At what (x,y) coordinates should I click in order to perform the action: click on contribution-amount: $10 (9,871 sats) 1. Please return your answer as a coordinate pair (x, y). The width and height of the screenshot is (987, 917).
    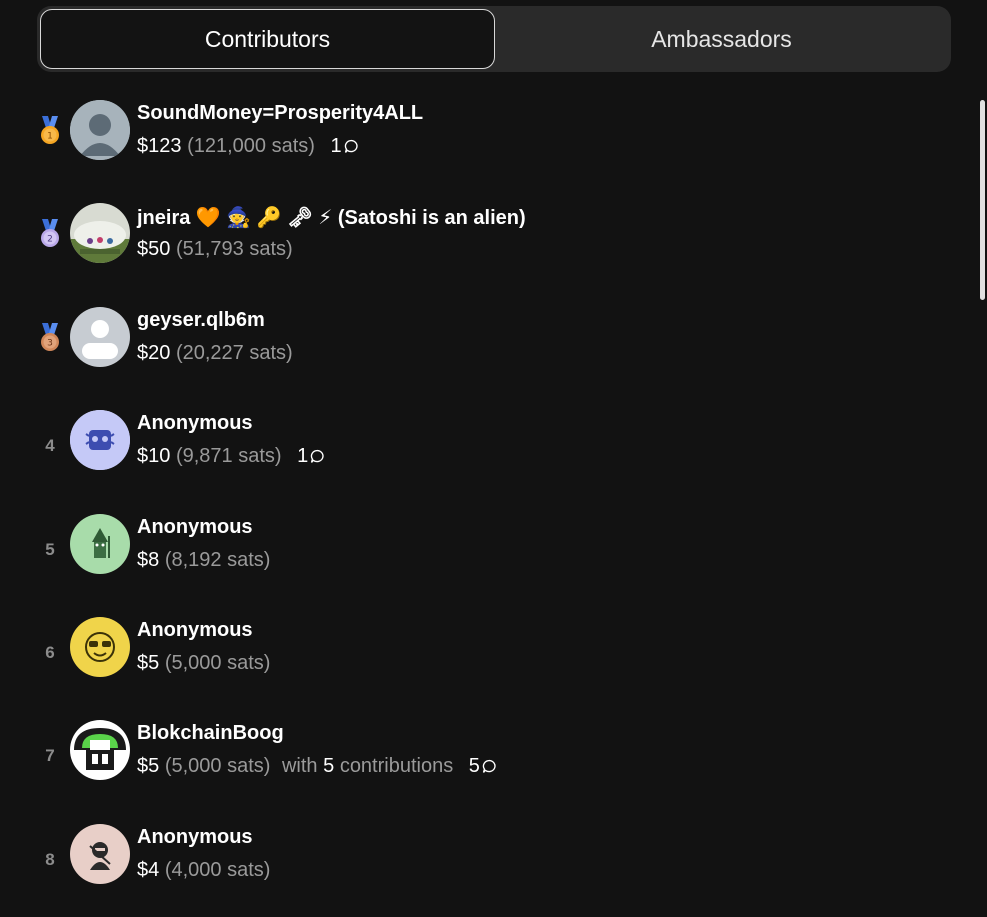
    Looking at the image, I should click on (231, 456).